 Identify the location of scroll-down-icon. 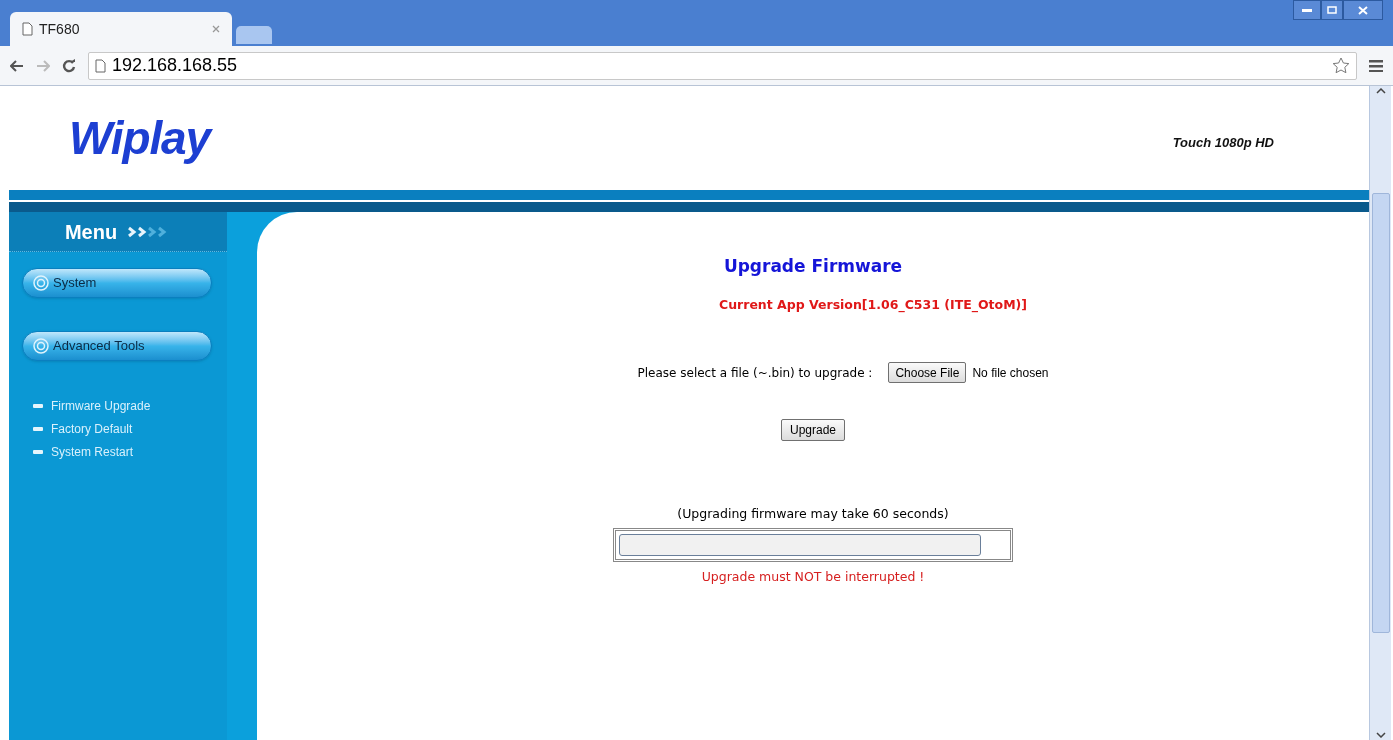
(1380, 735).